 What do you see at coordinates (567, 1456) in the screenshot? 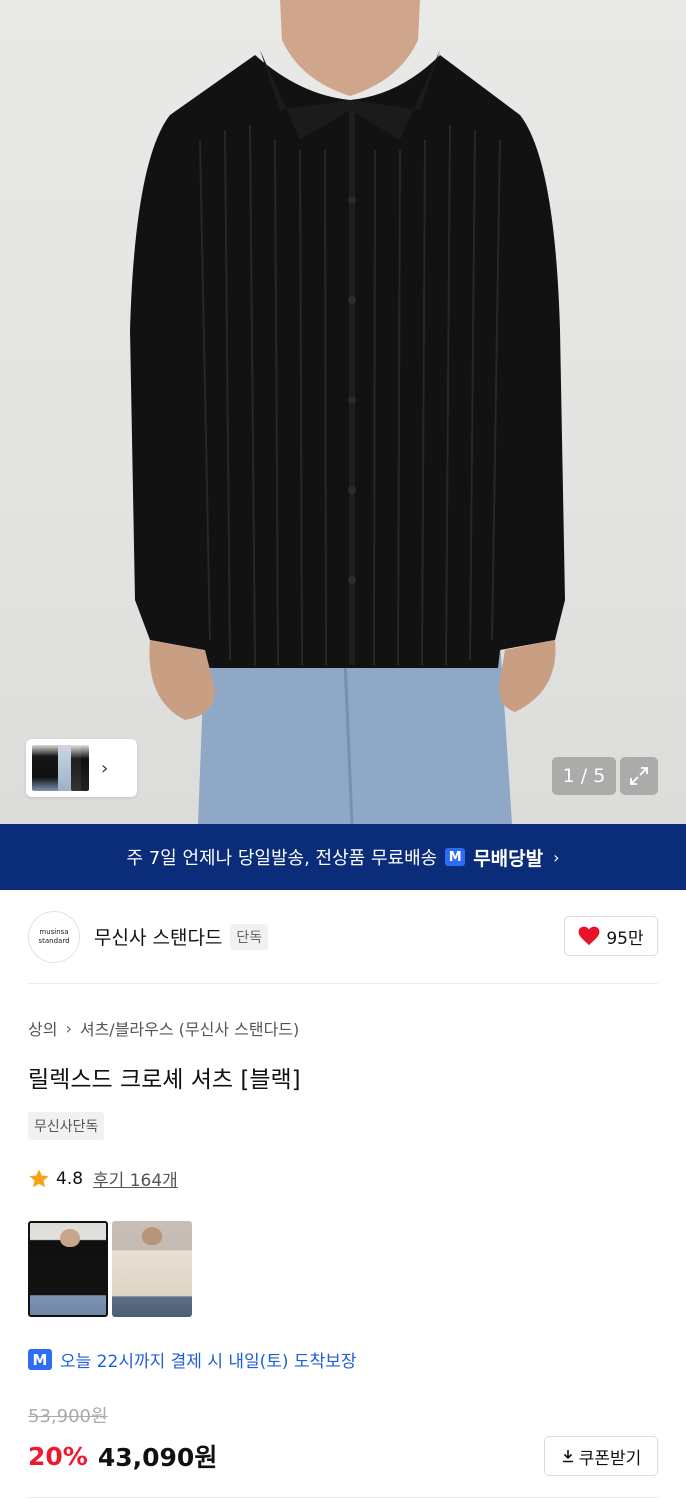
I see `download-icon` at bounding box center [567, 1456].